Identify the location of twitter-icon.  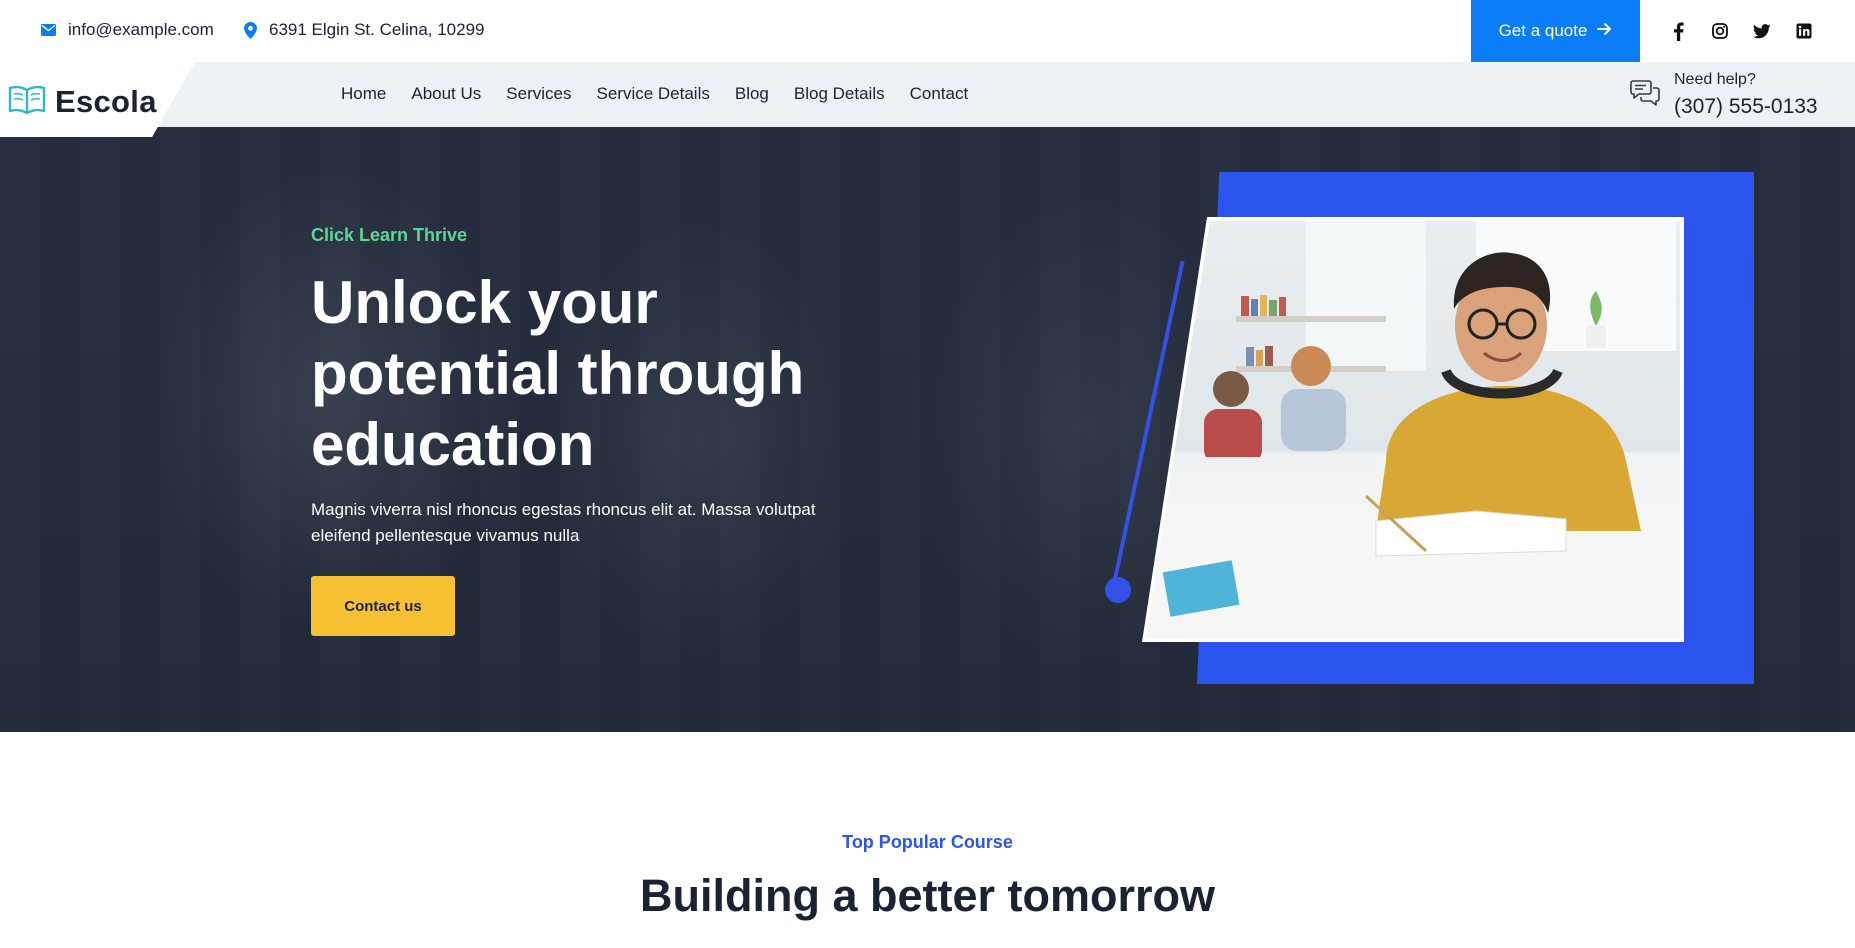
(1762, 31).